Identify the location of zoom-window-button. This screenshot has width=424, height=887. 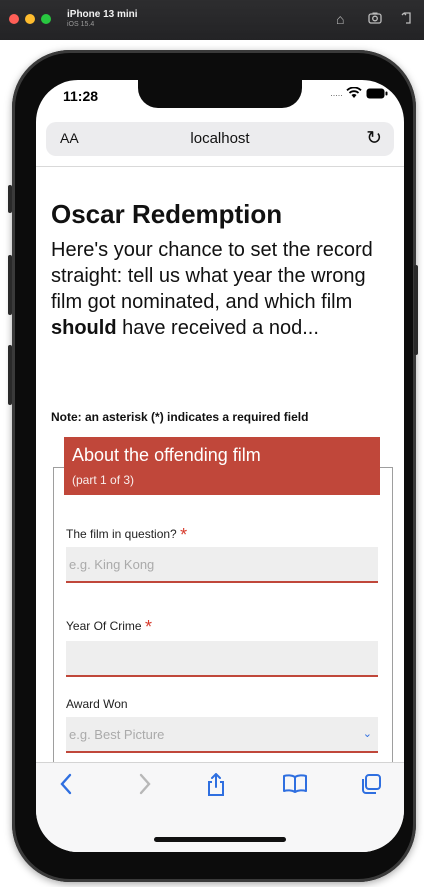
(46, 19).